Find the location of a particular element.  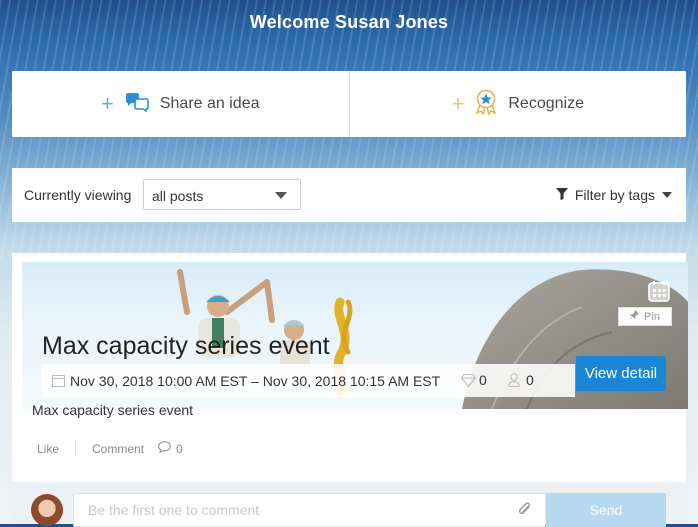

gems-count: 0 is located at coordinates (483, 380).